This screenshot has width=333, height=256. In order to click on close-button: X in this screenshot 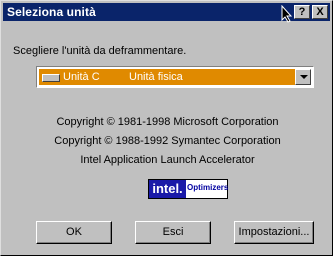, I will do `click(320, 12)`.